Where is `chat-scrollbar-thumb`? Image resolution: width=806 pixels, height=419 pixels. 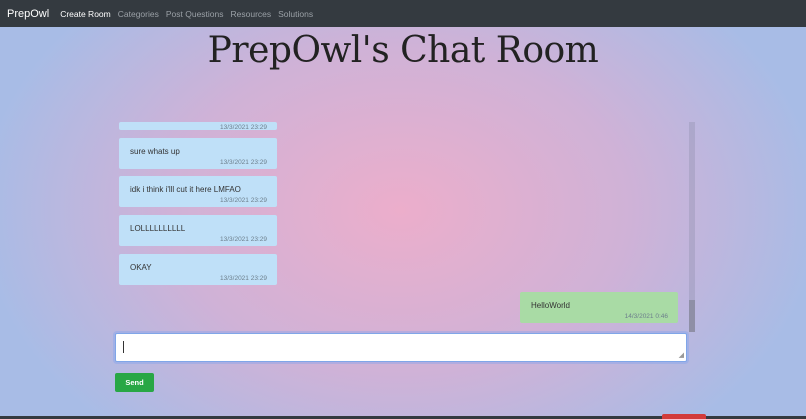 chat-scrollbar-thumb is located at coordinates (692, 316).